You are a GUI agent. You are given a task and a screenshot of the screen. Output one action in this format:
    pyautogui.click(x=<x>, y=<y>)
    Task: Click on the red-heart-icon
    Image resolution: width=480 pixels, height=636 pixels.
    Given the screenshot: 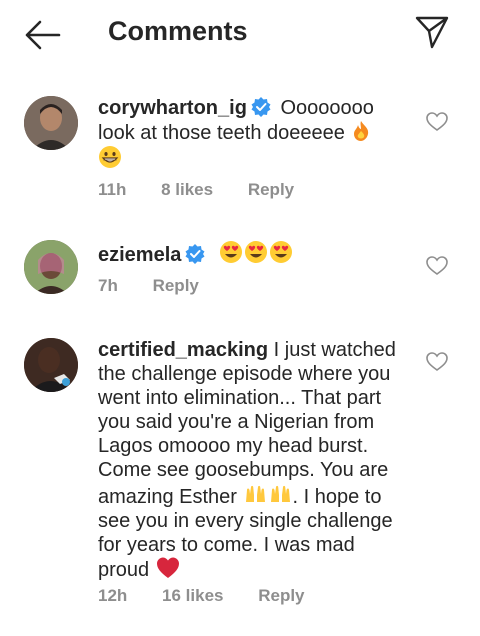 What is the action you would take?
    pyautogui.click(x=167, y=567)
    